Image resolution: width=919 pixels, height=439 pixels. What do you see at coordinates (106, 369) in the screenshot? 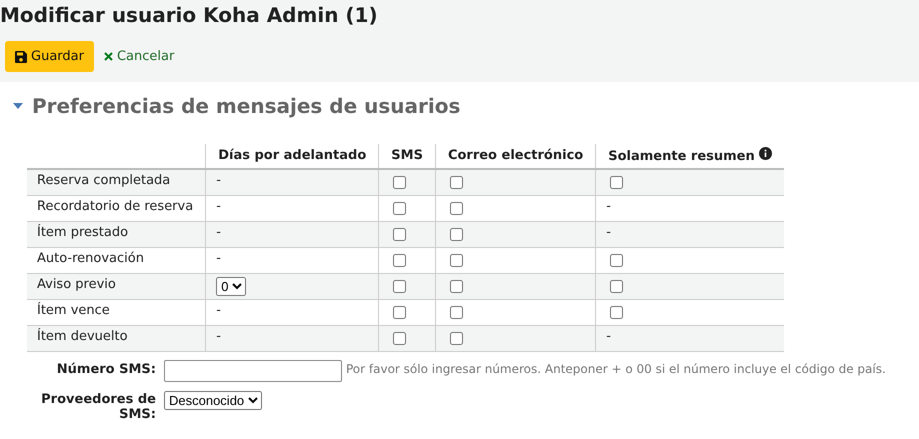
I see `field-label: Número SMS:` at bounding box center [106, 369].